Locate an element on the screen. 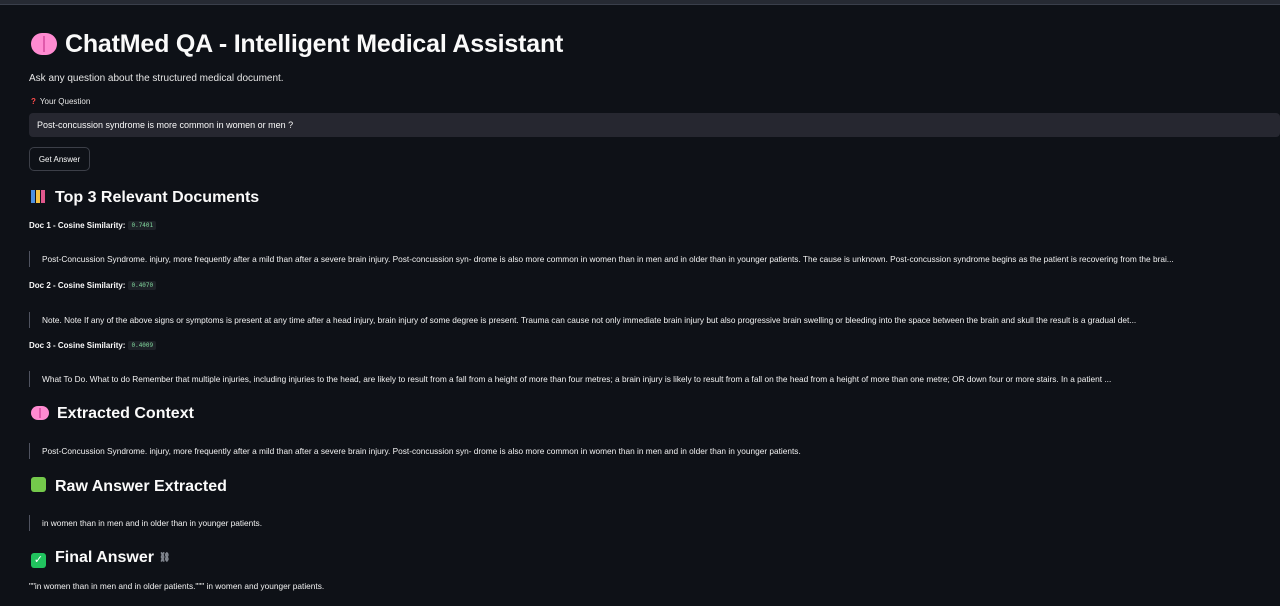 This screenshot has height=606, width=1280. documents-heading: Top 3 Relevant Documents is located at coordinates (145, 198).